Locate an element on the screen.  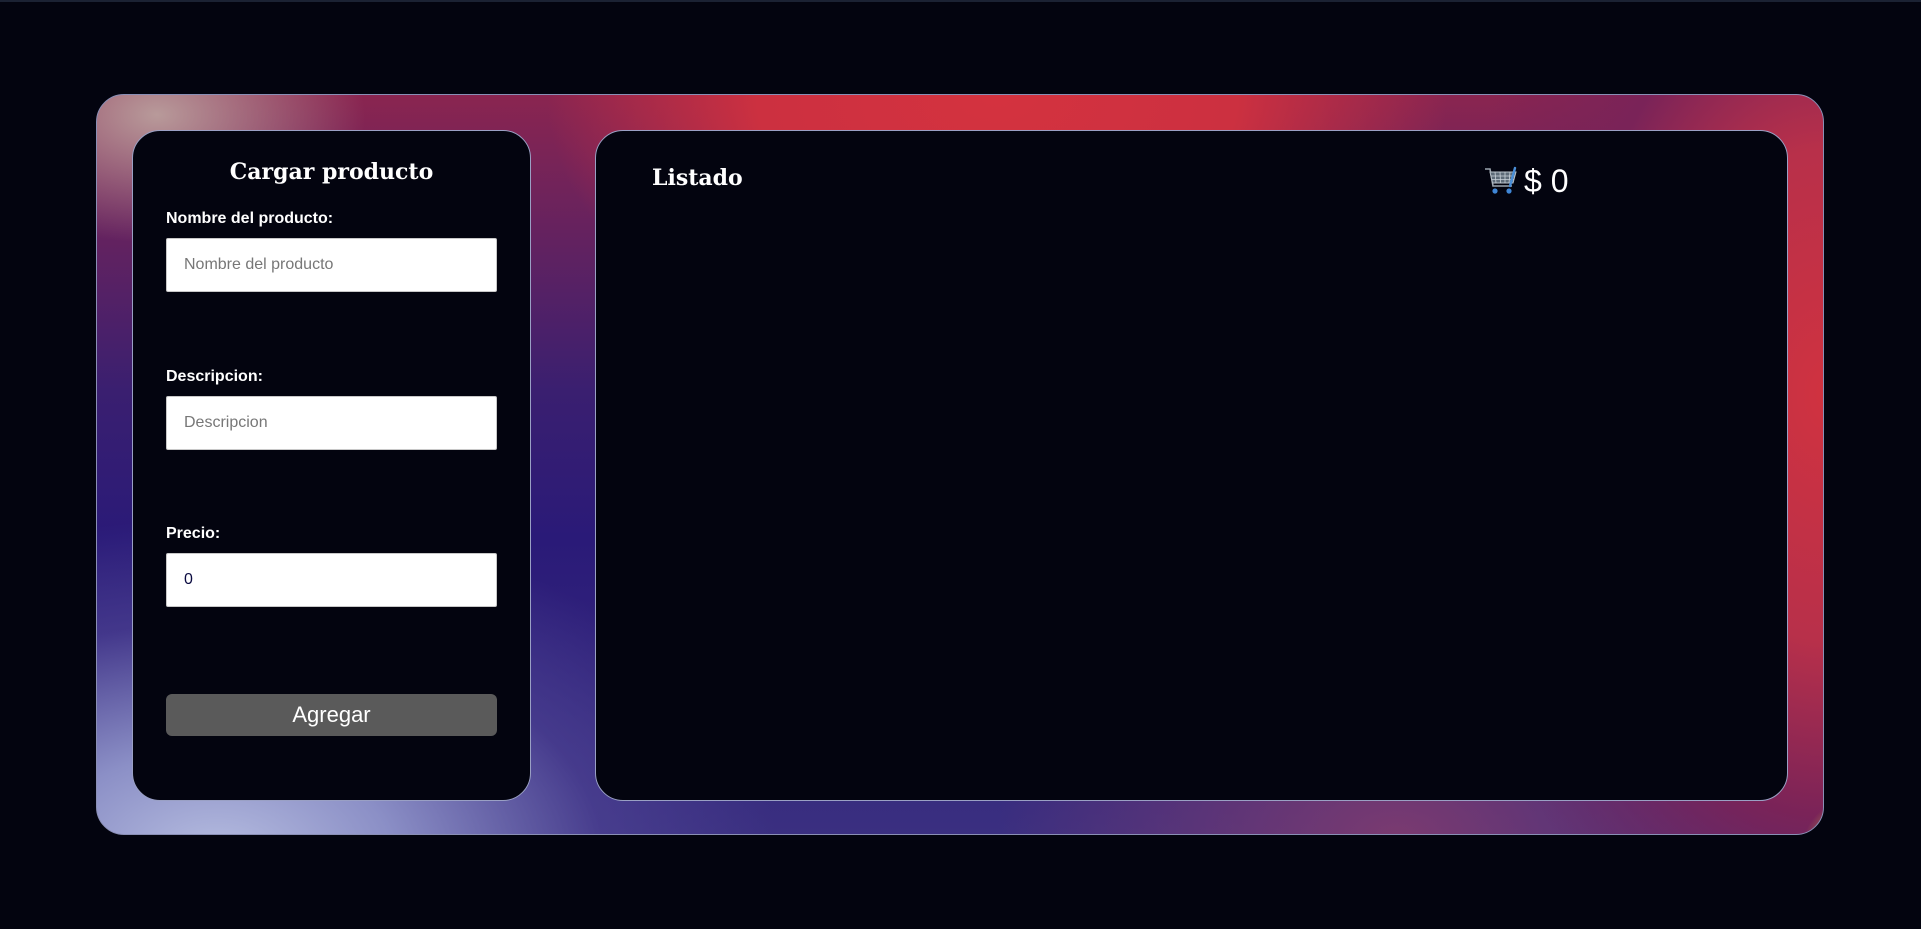
cart-summary: $ 0 is located at coordinates (1526, 181).